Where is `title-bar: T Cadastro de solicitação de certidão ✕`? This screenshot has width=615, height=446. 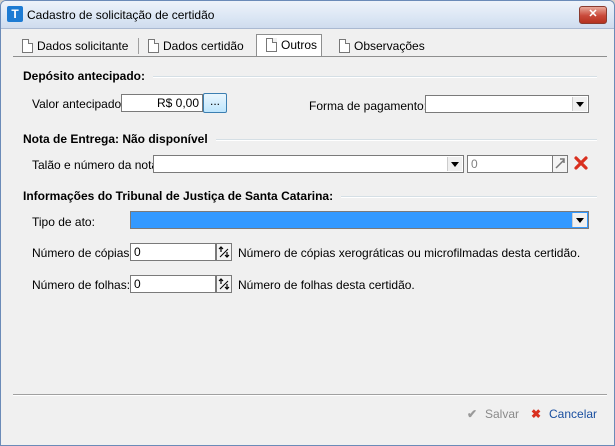
title-bar: T Cadastro de solicitação de certidão ✕ is located at coordinates (307, 15).